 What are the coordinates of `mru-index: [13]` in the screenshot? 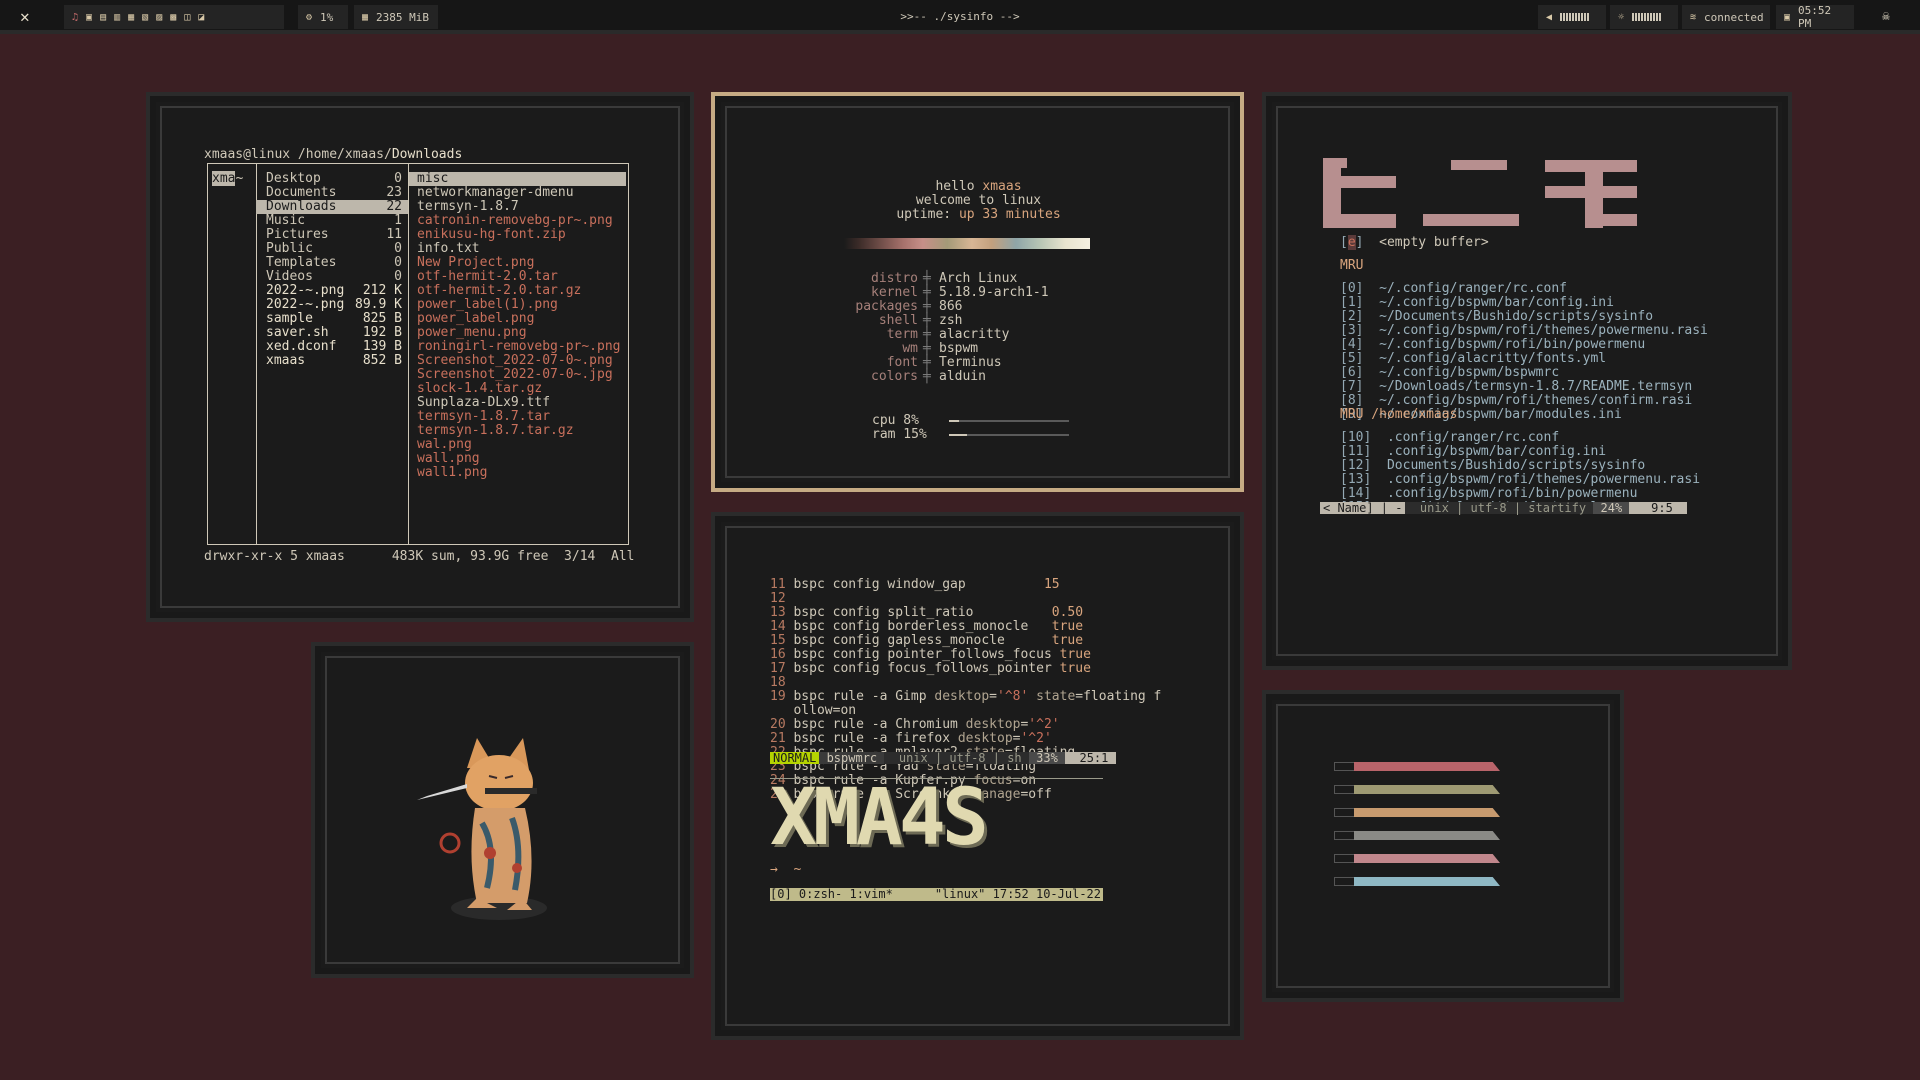 It's located at (1363, 479).